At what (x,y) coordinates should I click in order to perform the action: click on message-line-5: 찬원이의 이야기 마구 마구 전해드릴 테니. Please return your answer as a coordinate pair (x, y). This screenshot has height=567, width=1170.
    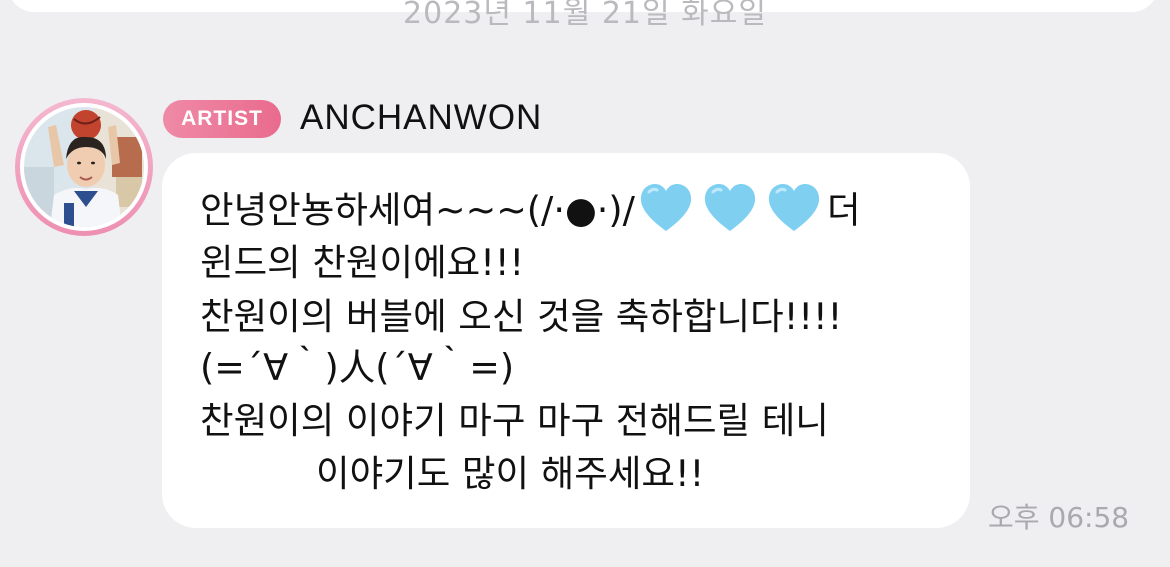
    Looking at the image, I should click on (514, 420).